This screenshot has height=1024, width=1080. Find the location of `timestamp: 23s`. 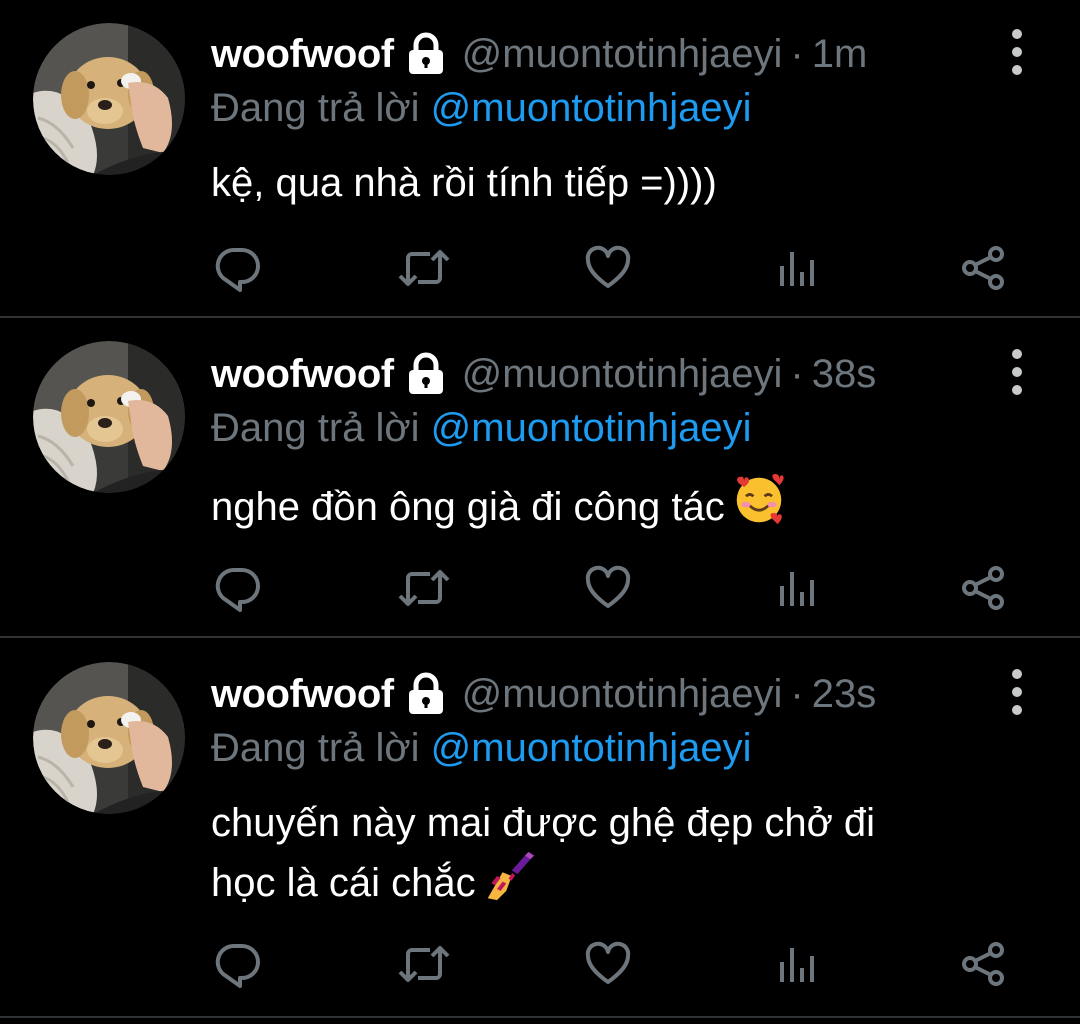

timestamp: 23s is located at coordinates (844, 694).